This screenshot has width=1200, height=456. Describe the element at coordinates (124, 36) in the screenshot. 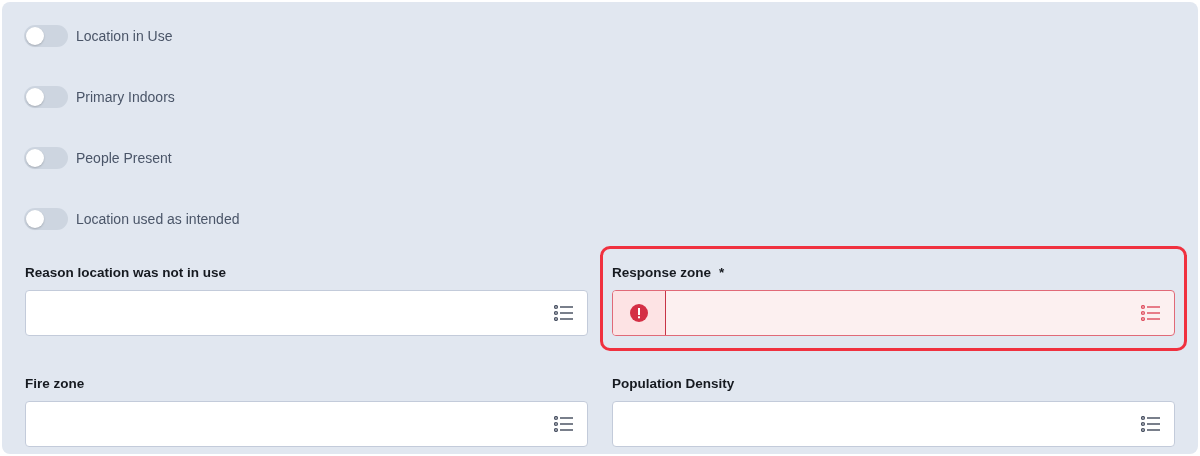

I see `toggle-label: Location in Use` at that location.